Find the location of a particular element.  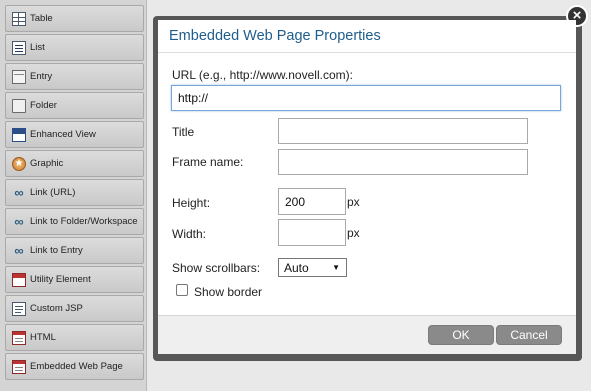

palette-item-utility-element: Utility Element is located at coordinates (74, 279).